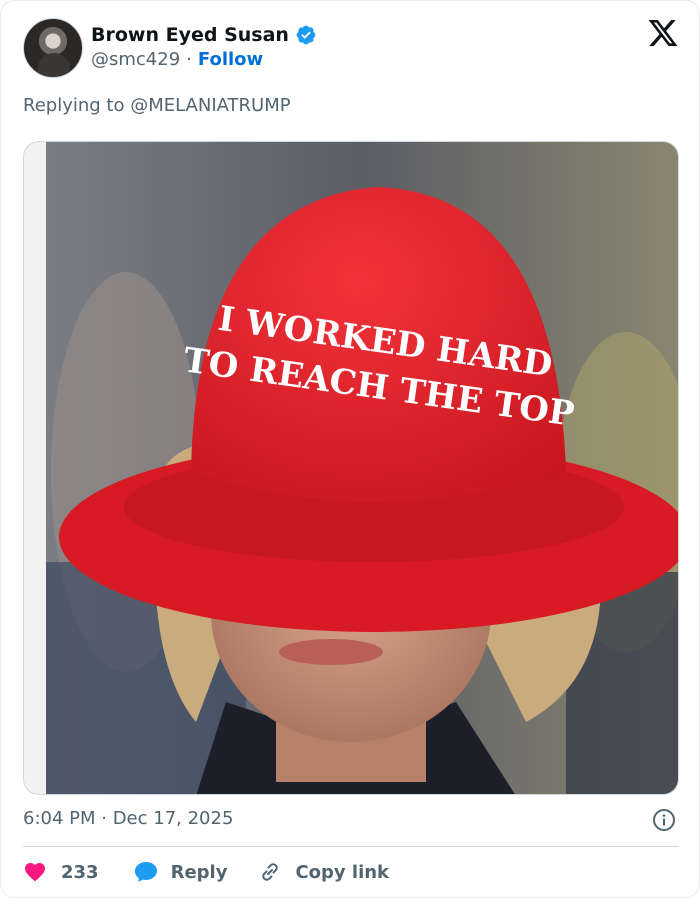  I want to click on avatar, so click(53, 48).